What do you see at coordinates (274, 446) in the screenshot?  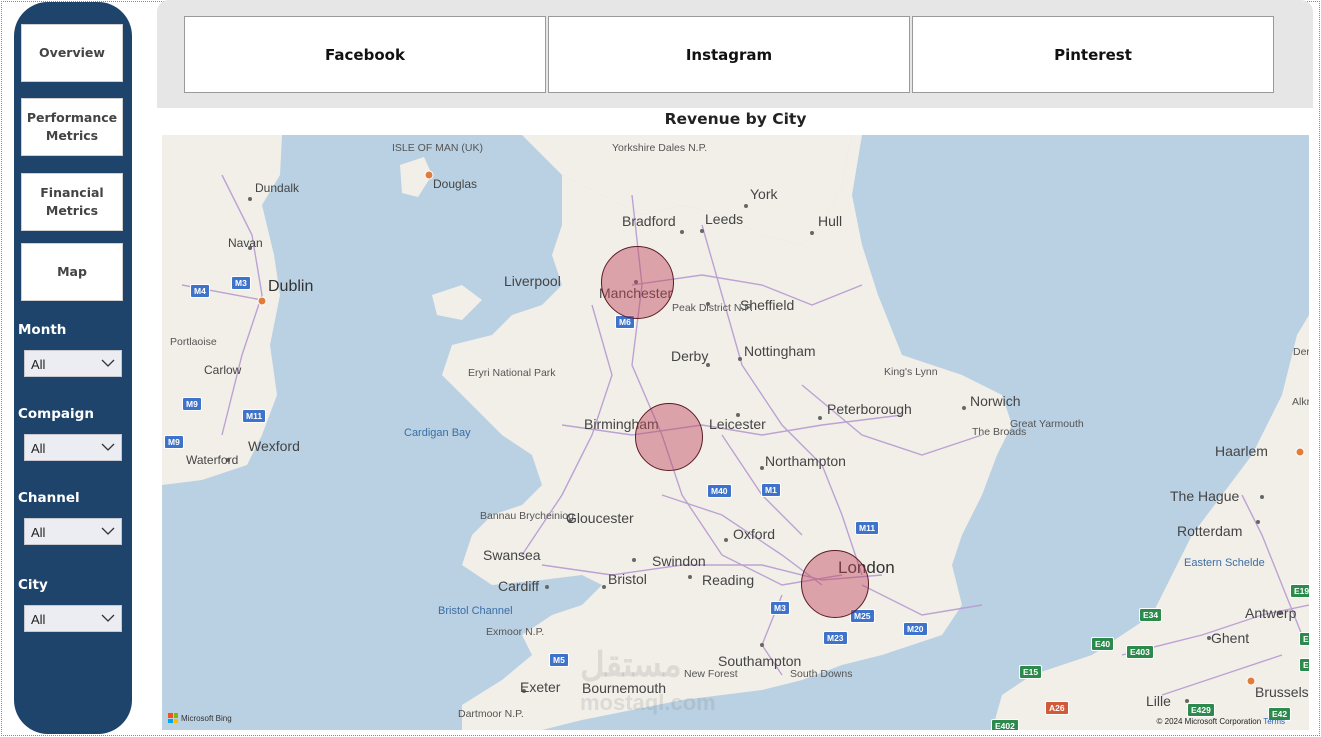 I see `map-label-wexford: Wexford` at bounding box center [274, 446].